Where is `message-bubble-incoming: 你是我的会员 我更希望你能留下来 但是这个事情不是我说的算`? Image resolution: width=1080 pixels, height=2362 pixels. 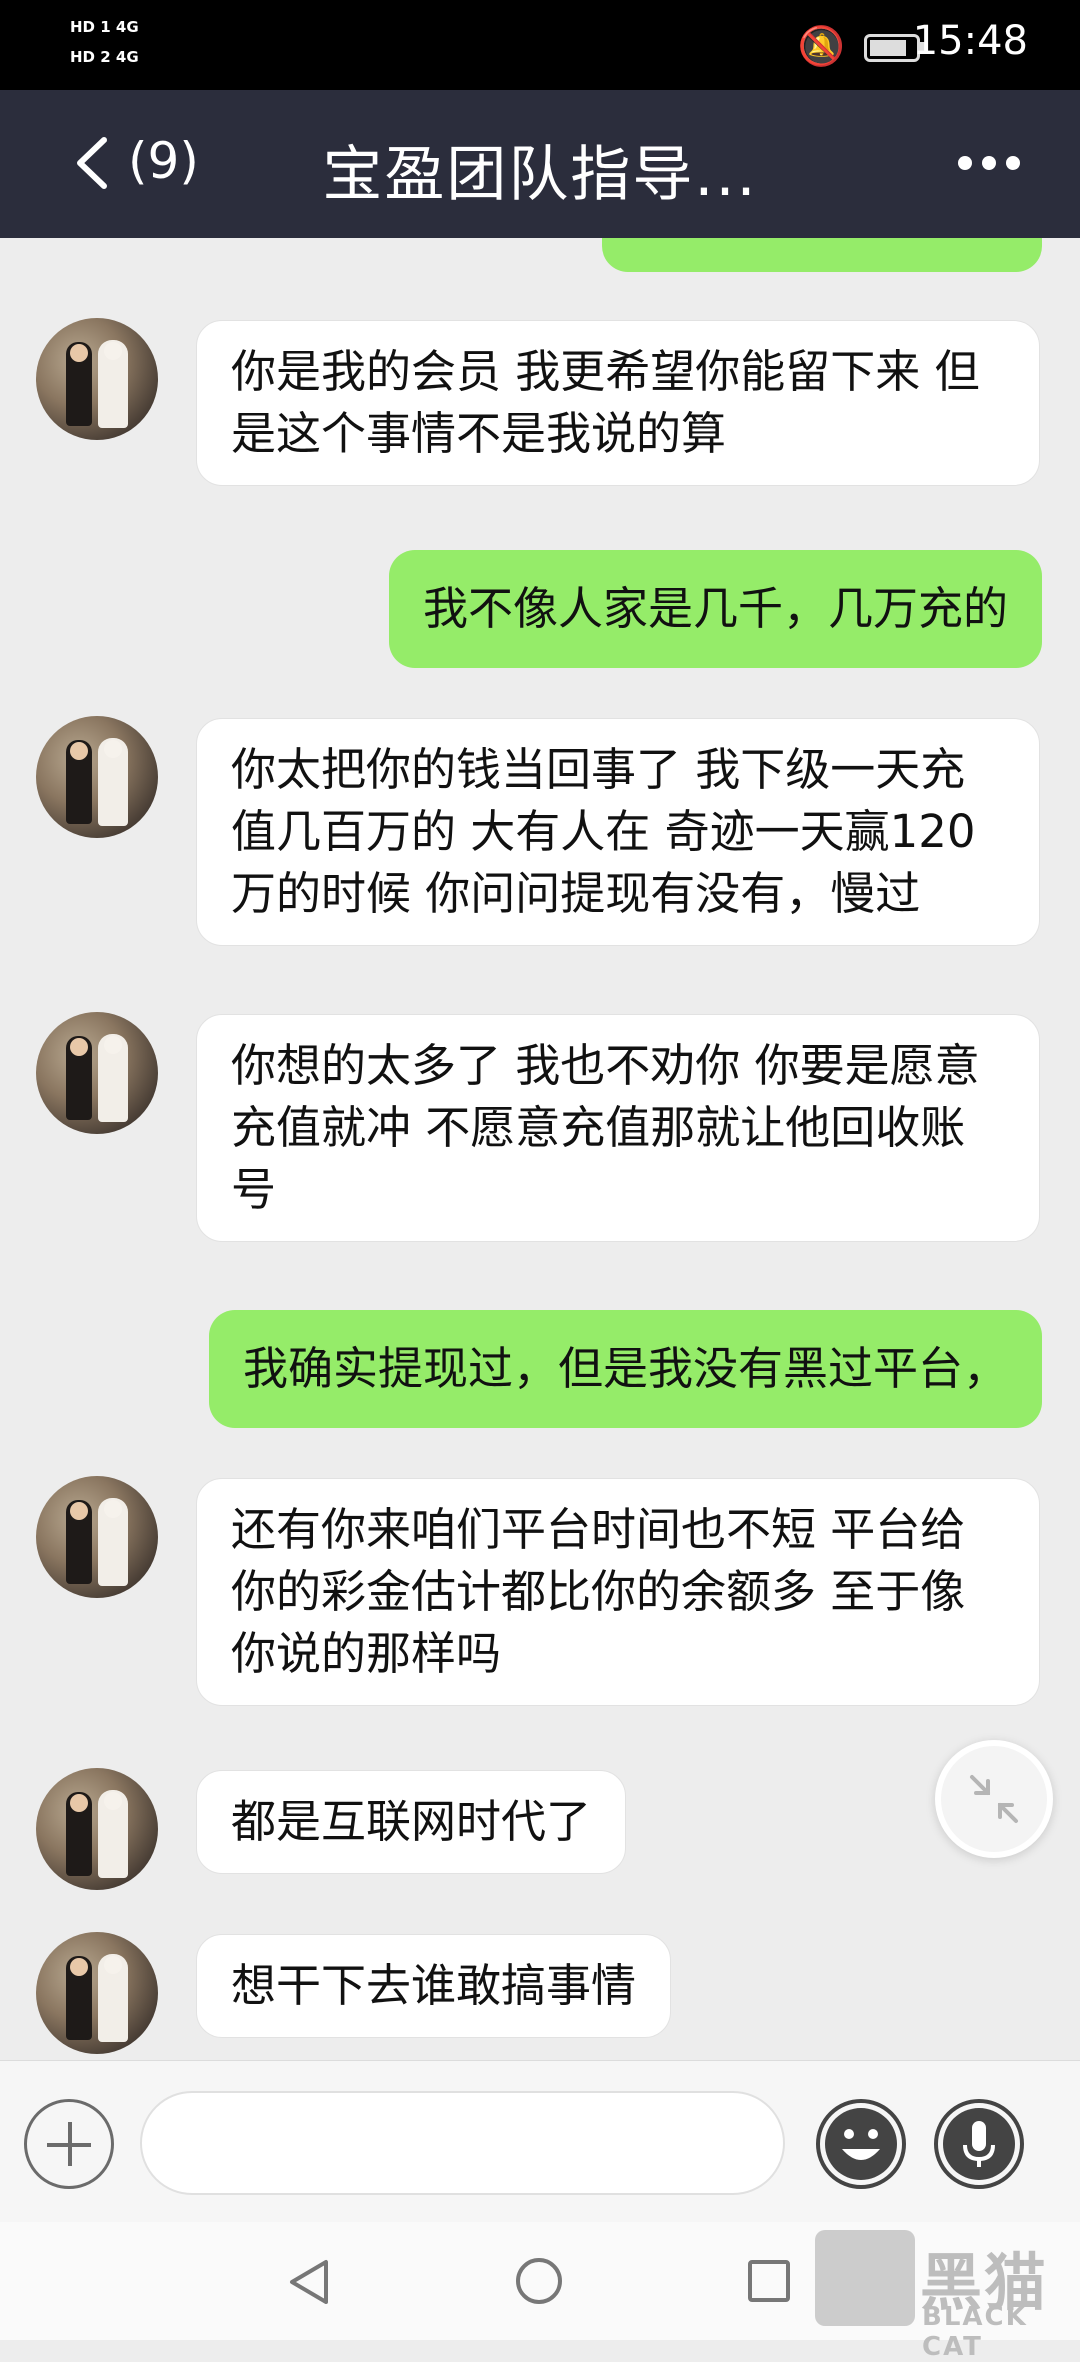 message-bubble-incoming: 你是我的会员 我更希望你能留下来 但是这个事情不是我说的算 is located at coordinates (618, 403).